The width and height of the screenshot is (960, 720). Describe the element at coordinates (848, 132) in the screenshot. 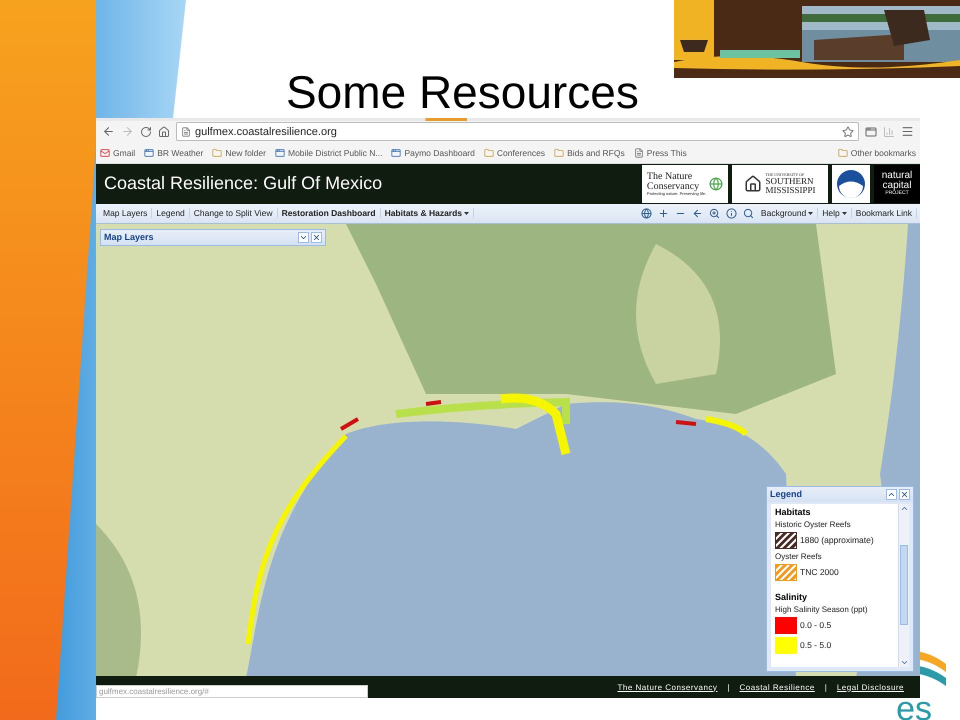

I see `star-icon` at that location.